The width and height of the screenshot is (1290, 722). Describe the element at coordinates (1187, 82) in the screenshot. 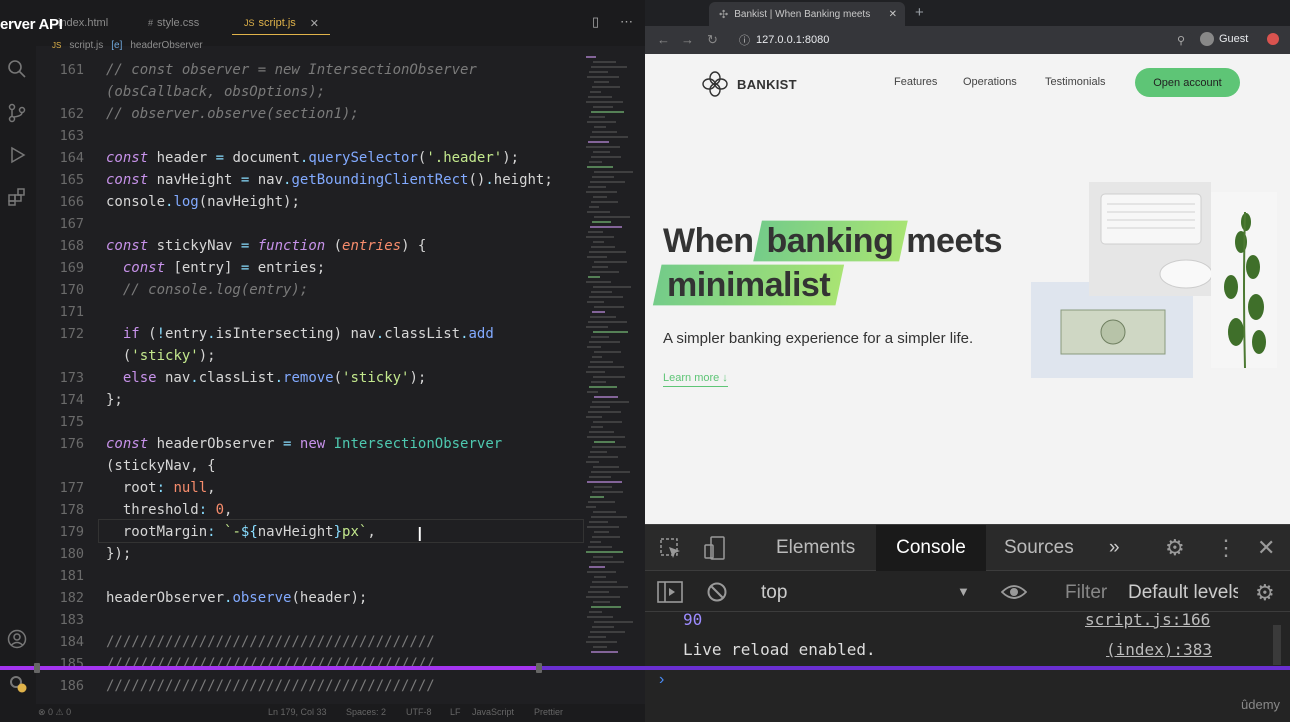

I see `open-account-button: Open account` at that location.